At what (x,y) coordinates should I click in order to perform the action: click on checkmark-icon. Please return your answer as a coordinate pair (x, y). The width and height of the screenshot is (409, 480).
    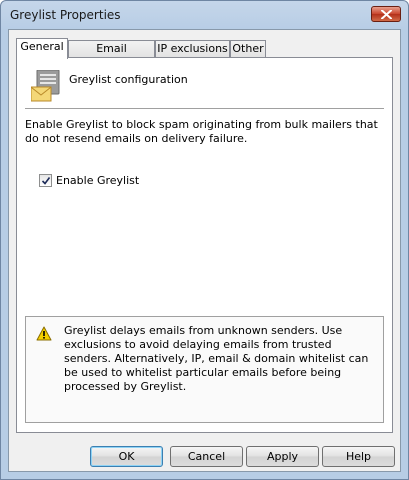
    Looking at the image, I should click on (46, 181).